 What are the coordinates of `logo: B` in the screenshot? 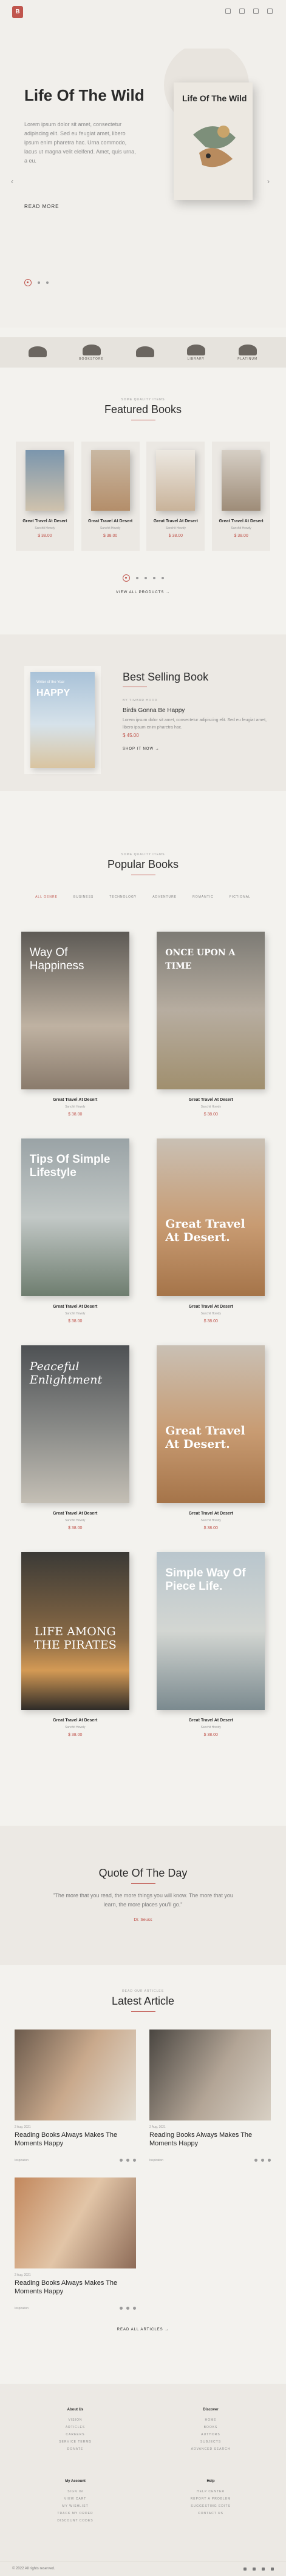 It's located at (17, 12).